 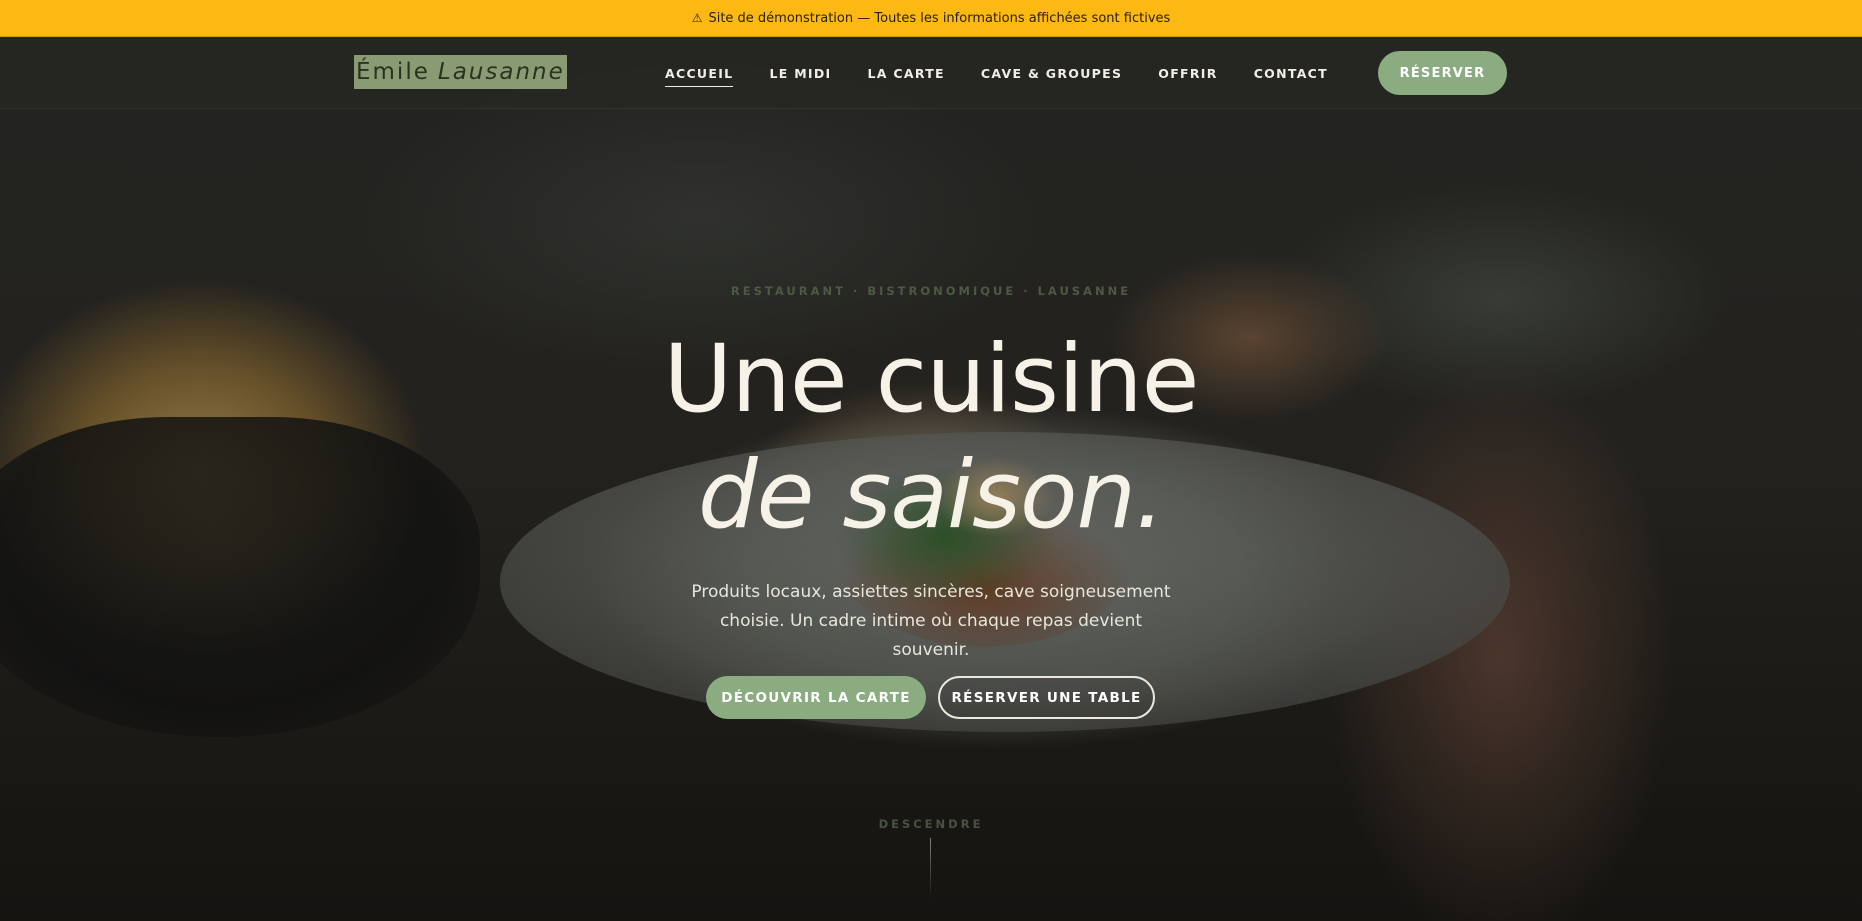 What do you see at coordinates (931, 824) in the screenshot?
I see `scroll-down-label: DESCENDRE` at bounding box center [931, 824].